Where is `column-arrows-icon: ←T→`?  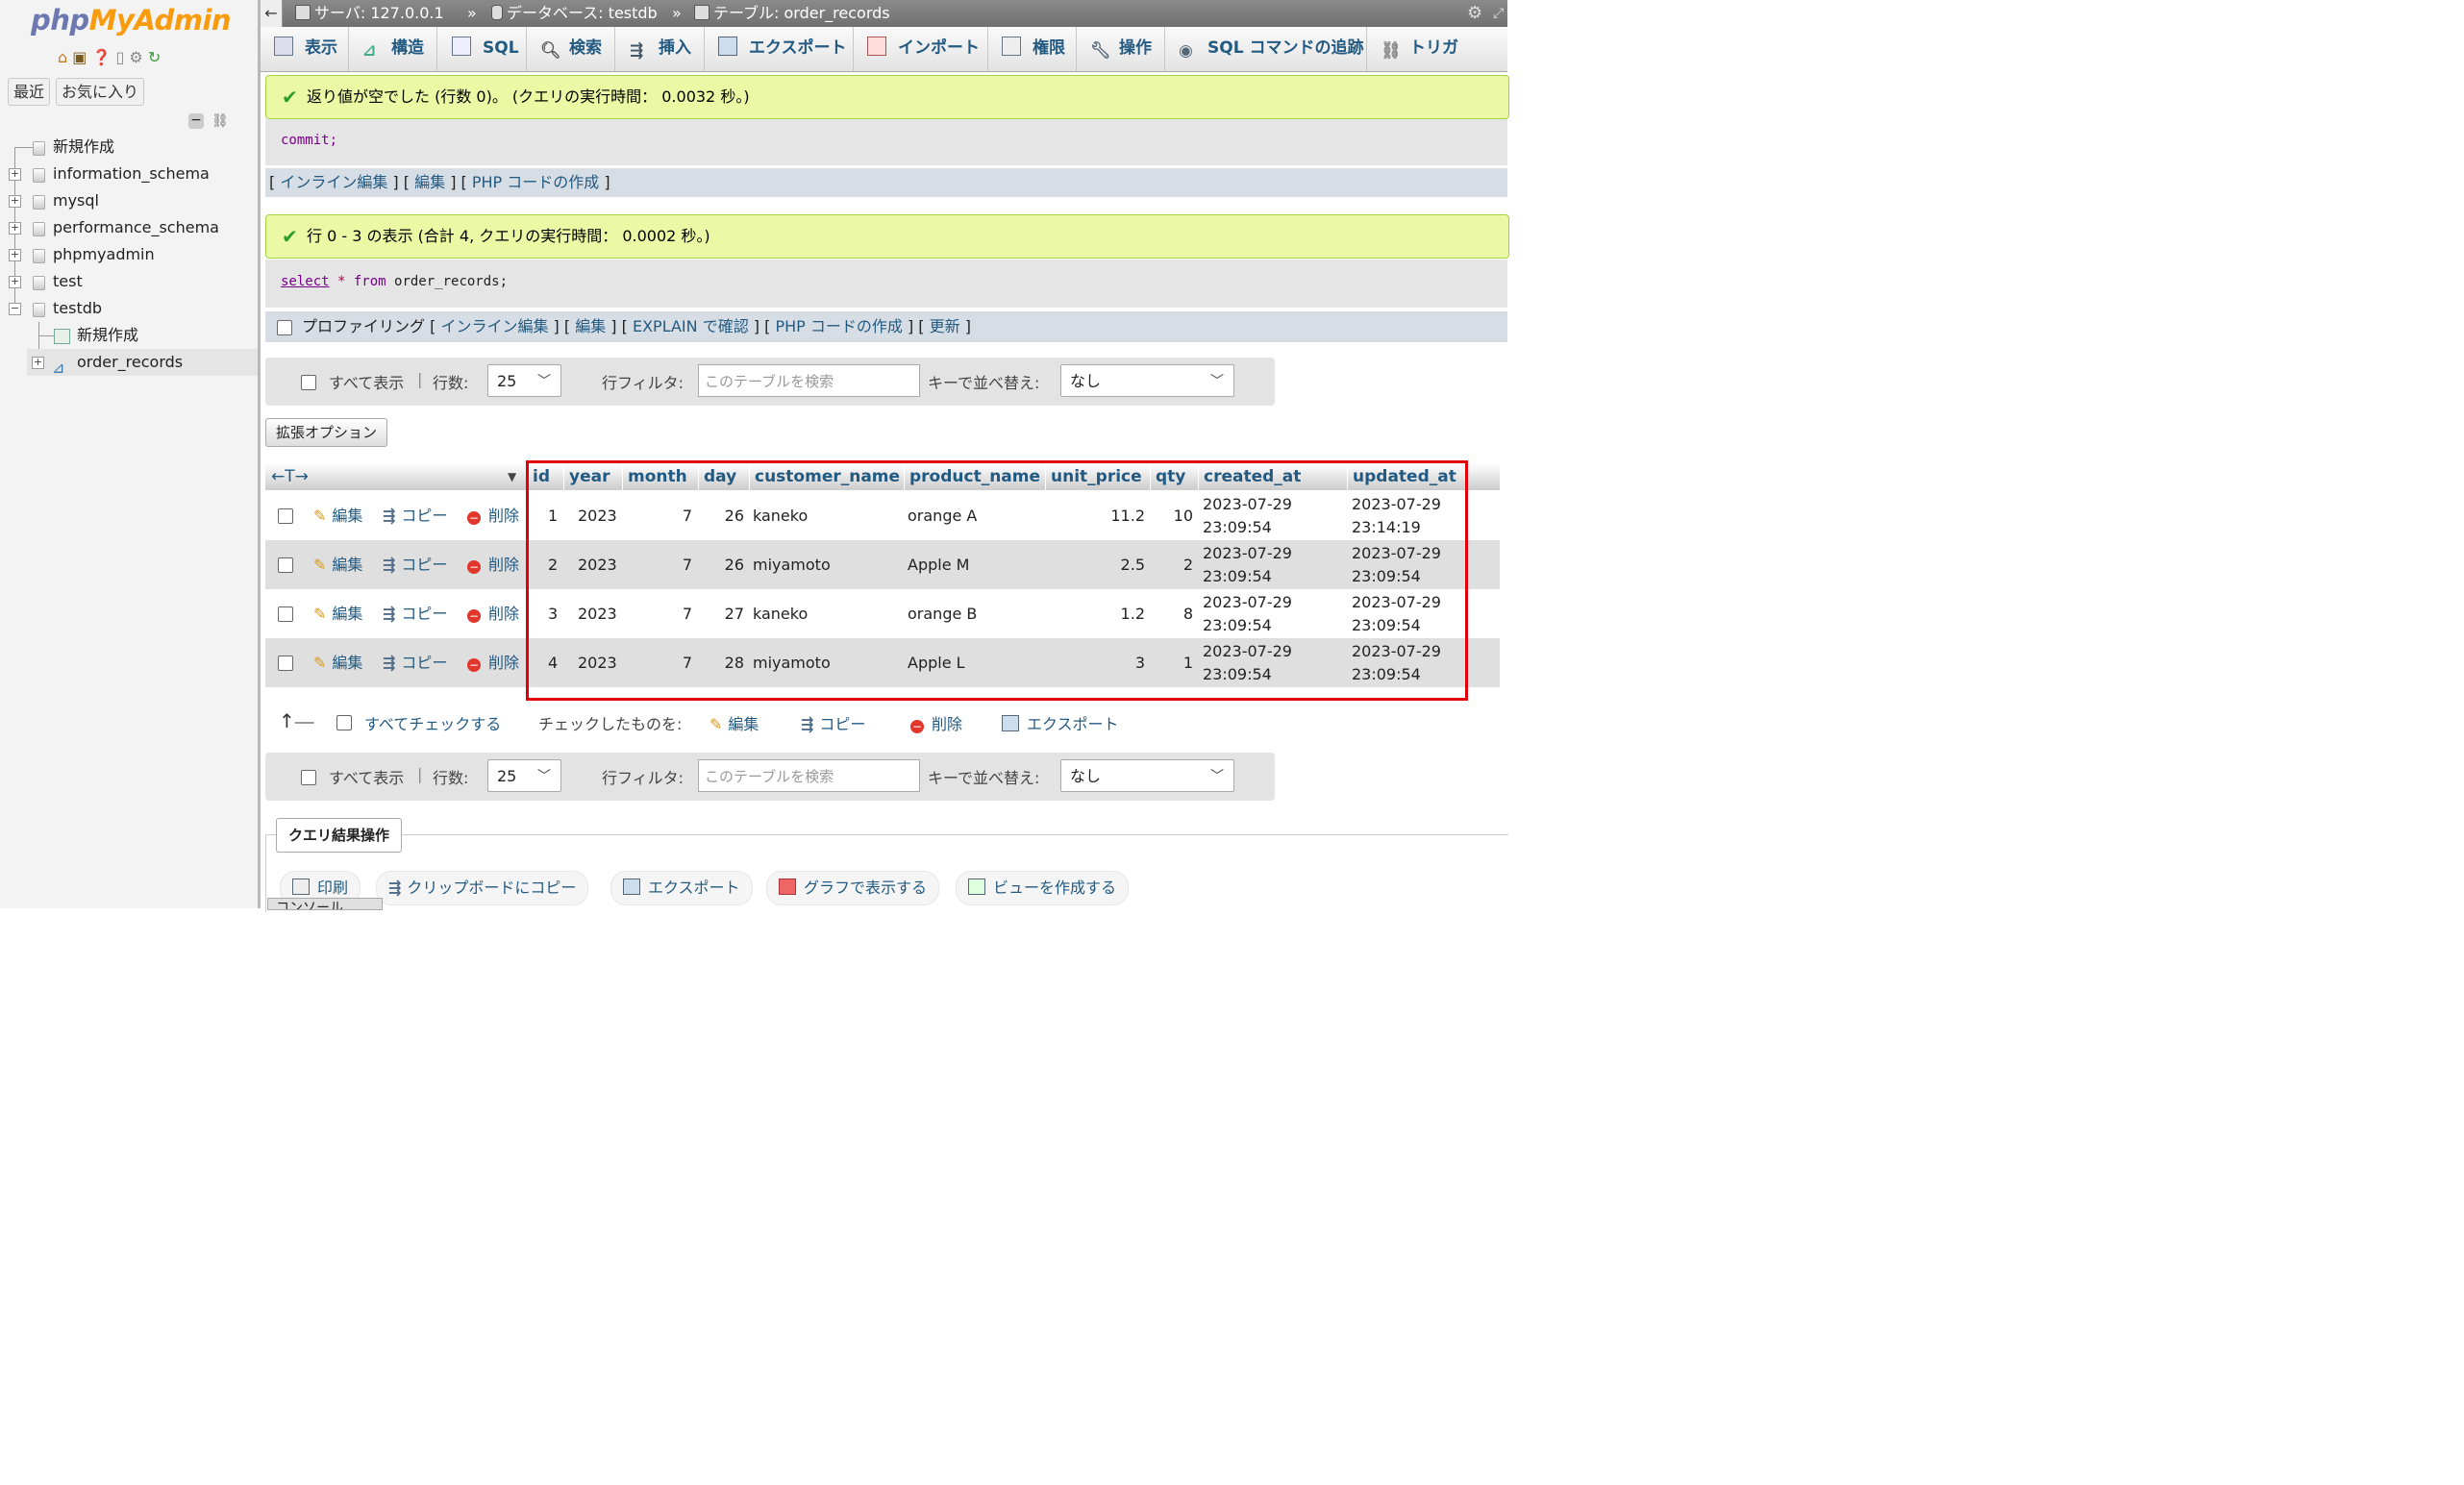
column-arrows-icon: ←T→ is located at coordinates (290, 477).